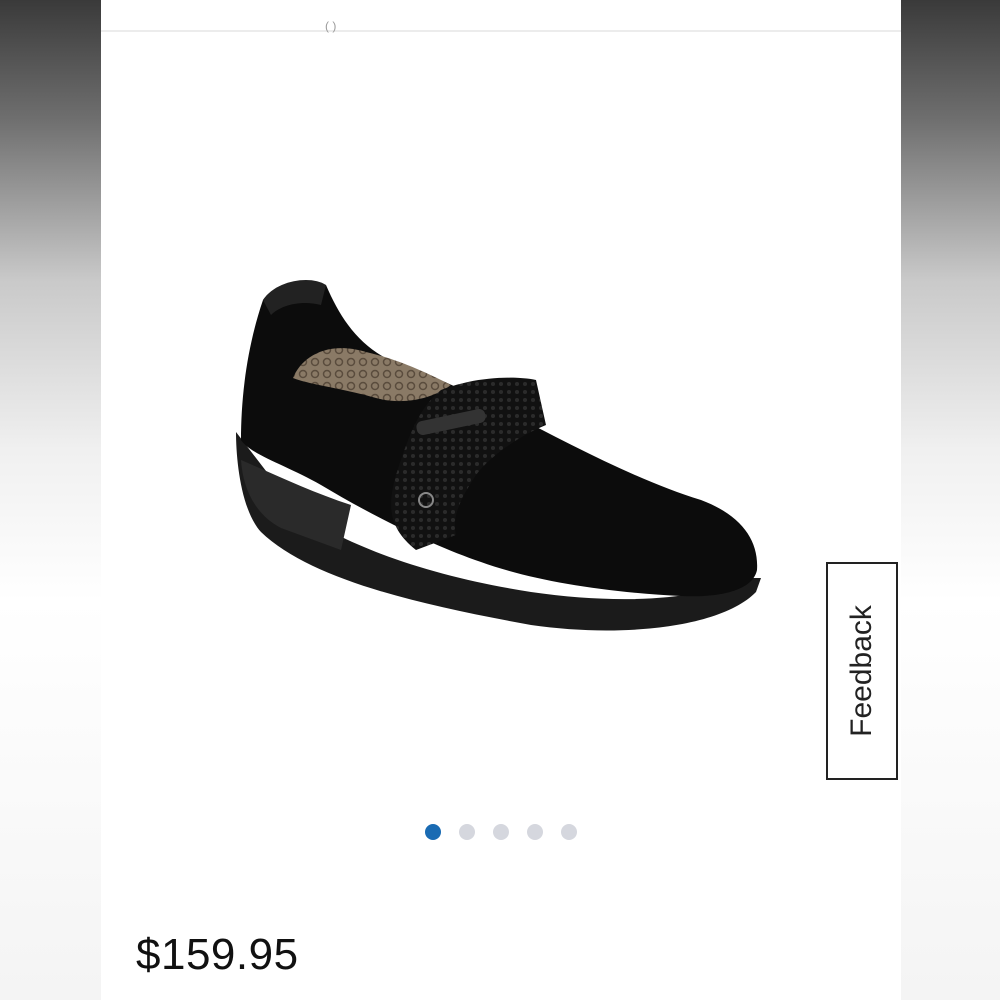 The width and height of the screenshot is (1000, 1000). What do you see at coordinates (501, 31) in the screenshot?
I see `header-divider` at bounding box center [501, 31].